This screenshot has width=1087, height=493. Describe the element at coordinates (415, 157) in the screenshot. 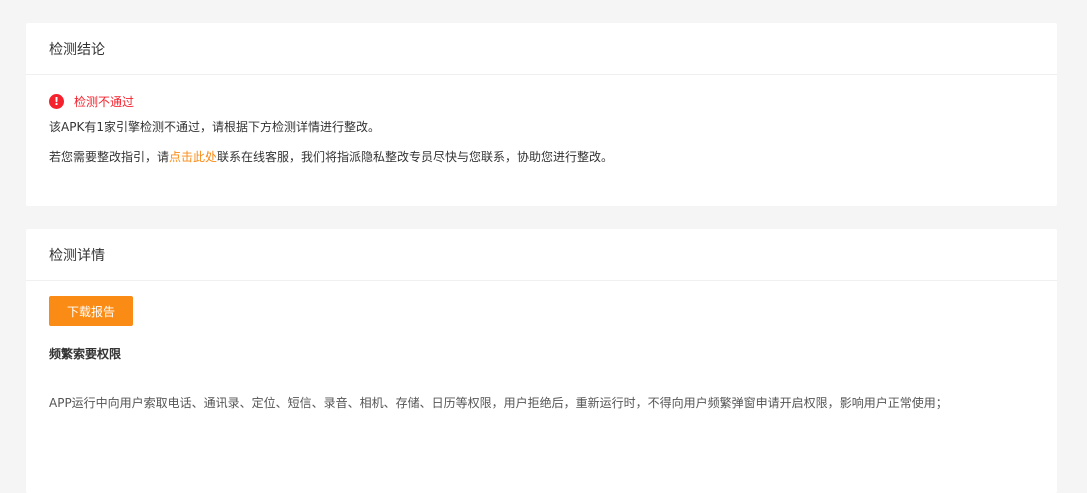

I see `support-guidance-suffix: 联系在线客服，我们将指派隐私整改专员尽快与您联系，协助您进行整改。` at that location.